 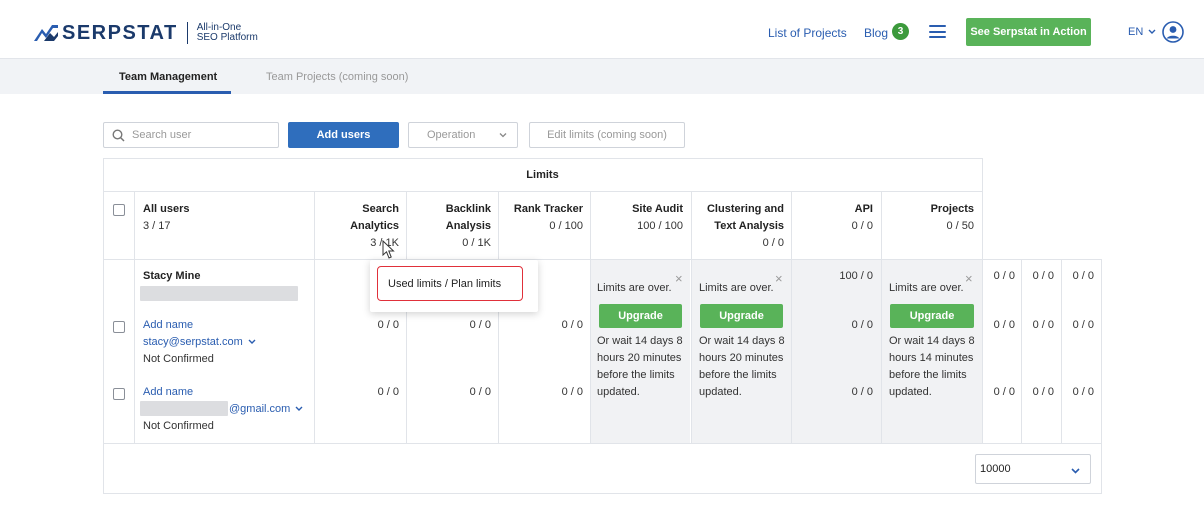 What do you see at coordinates (832, 226) in the screenshot?
I see `api-total: 0 / 0` at bounding box center [832, 226].